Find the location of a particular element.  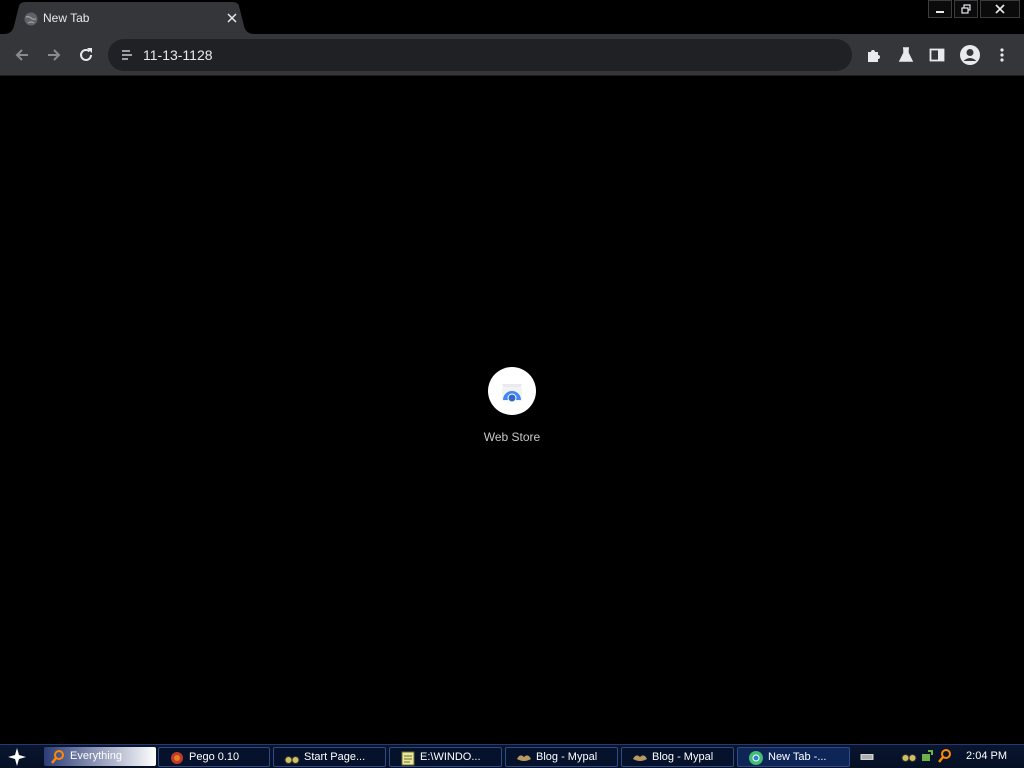

task-button: Pego 0.10 is located at coordinates (214, 757).